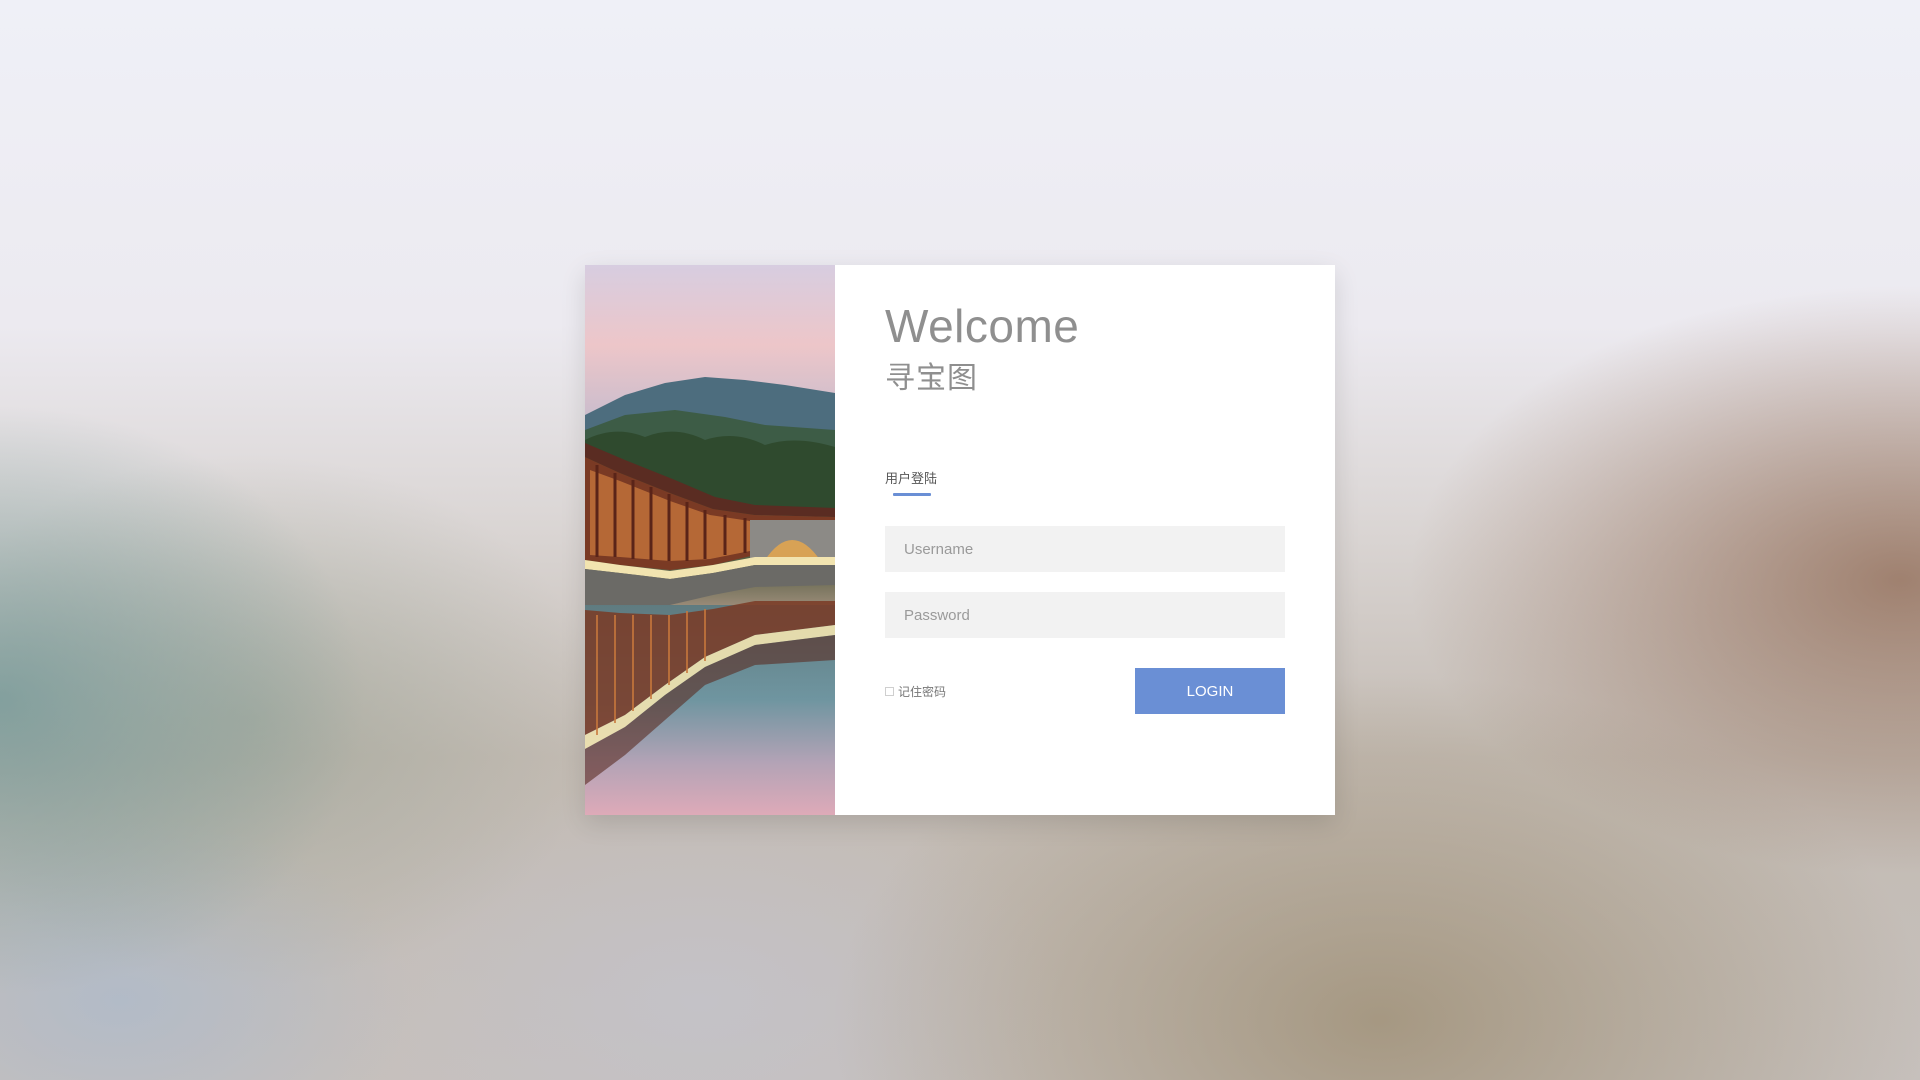 Image resolution: width=1920 pixels, height=1080 pixels. I want to click on tab-user-login: 用户登陆, so click(911, 477).